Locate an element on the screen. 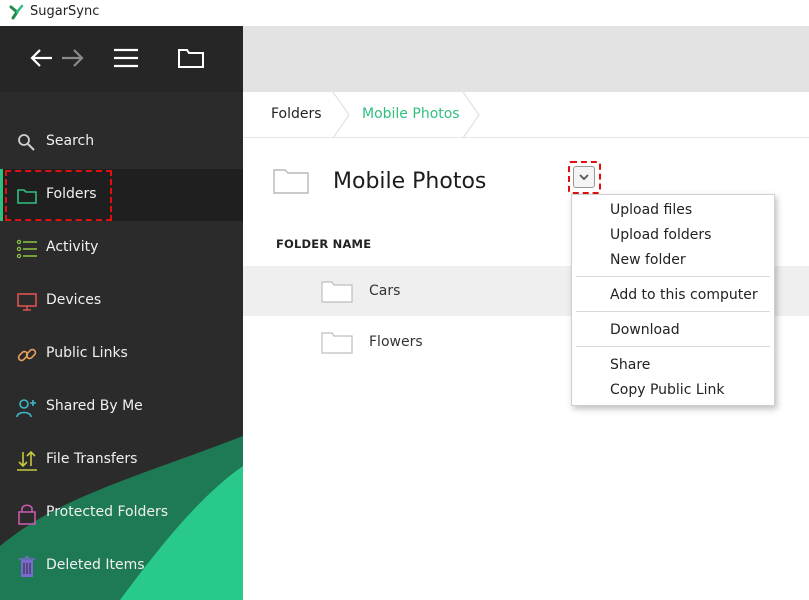 This screenshot has height=600, width=809. chevron-down-icon is located at coordinates (584, 177).